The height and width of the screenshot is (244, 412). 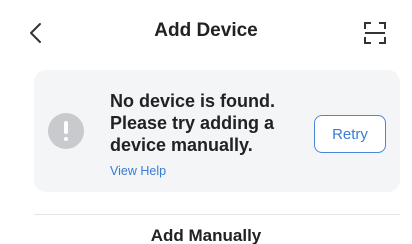 What do you see at coordinates (350, 134) in the screenshot?
I see `retry-button: Retry` at bounding box center [350, 134].